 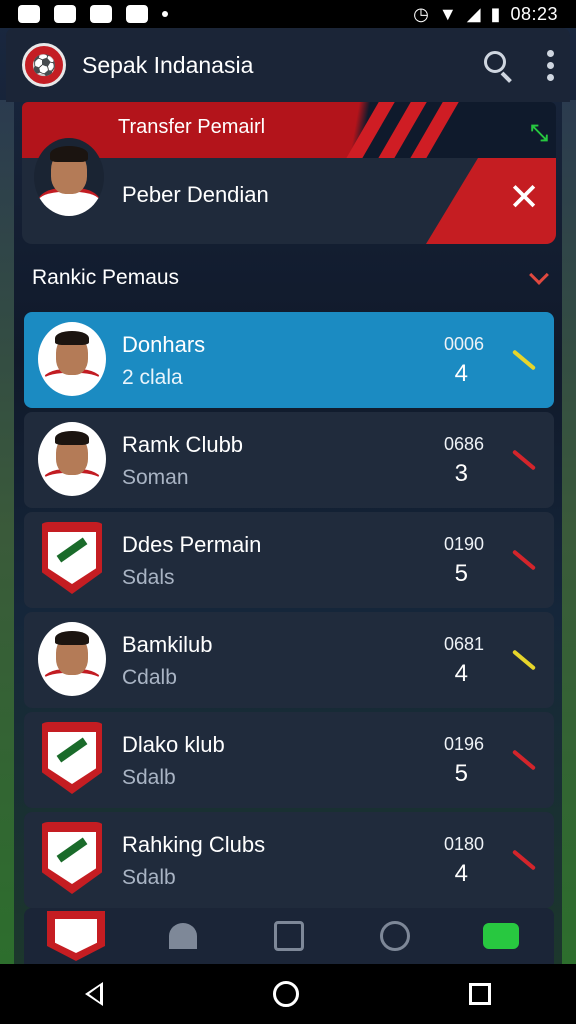 I want to click on notification-icon, so click(x=29, y=14).